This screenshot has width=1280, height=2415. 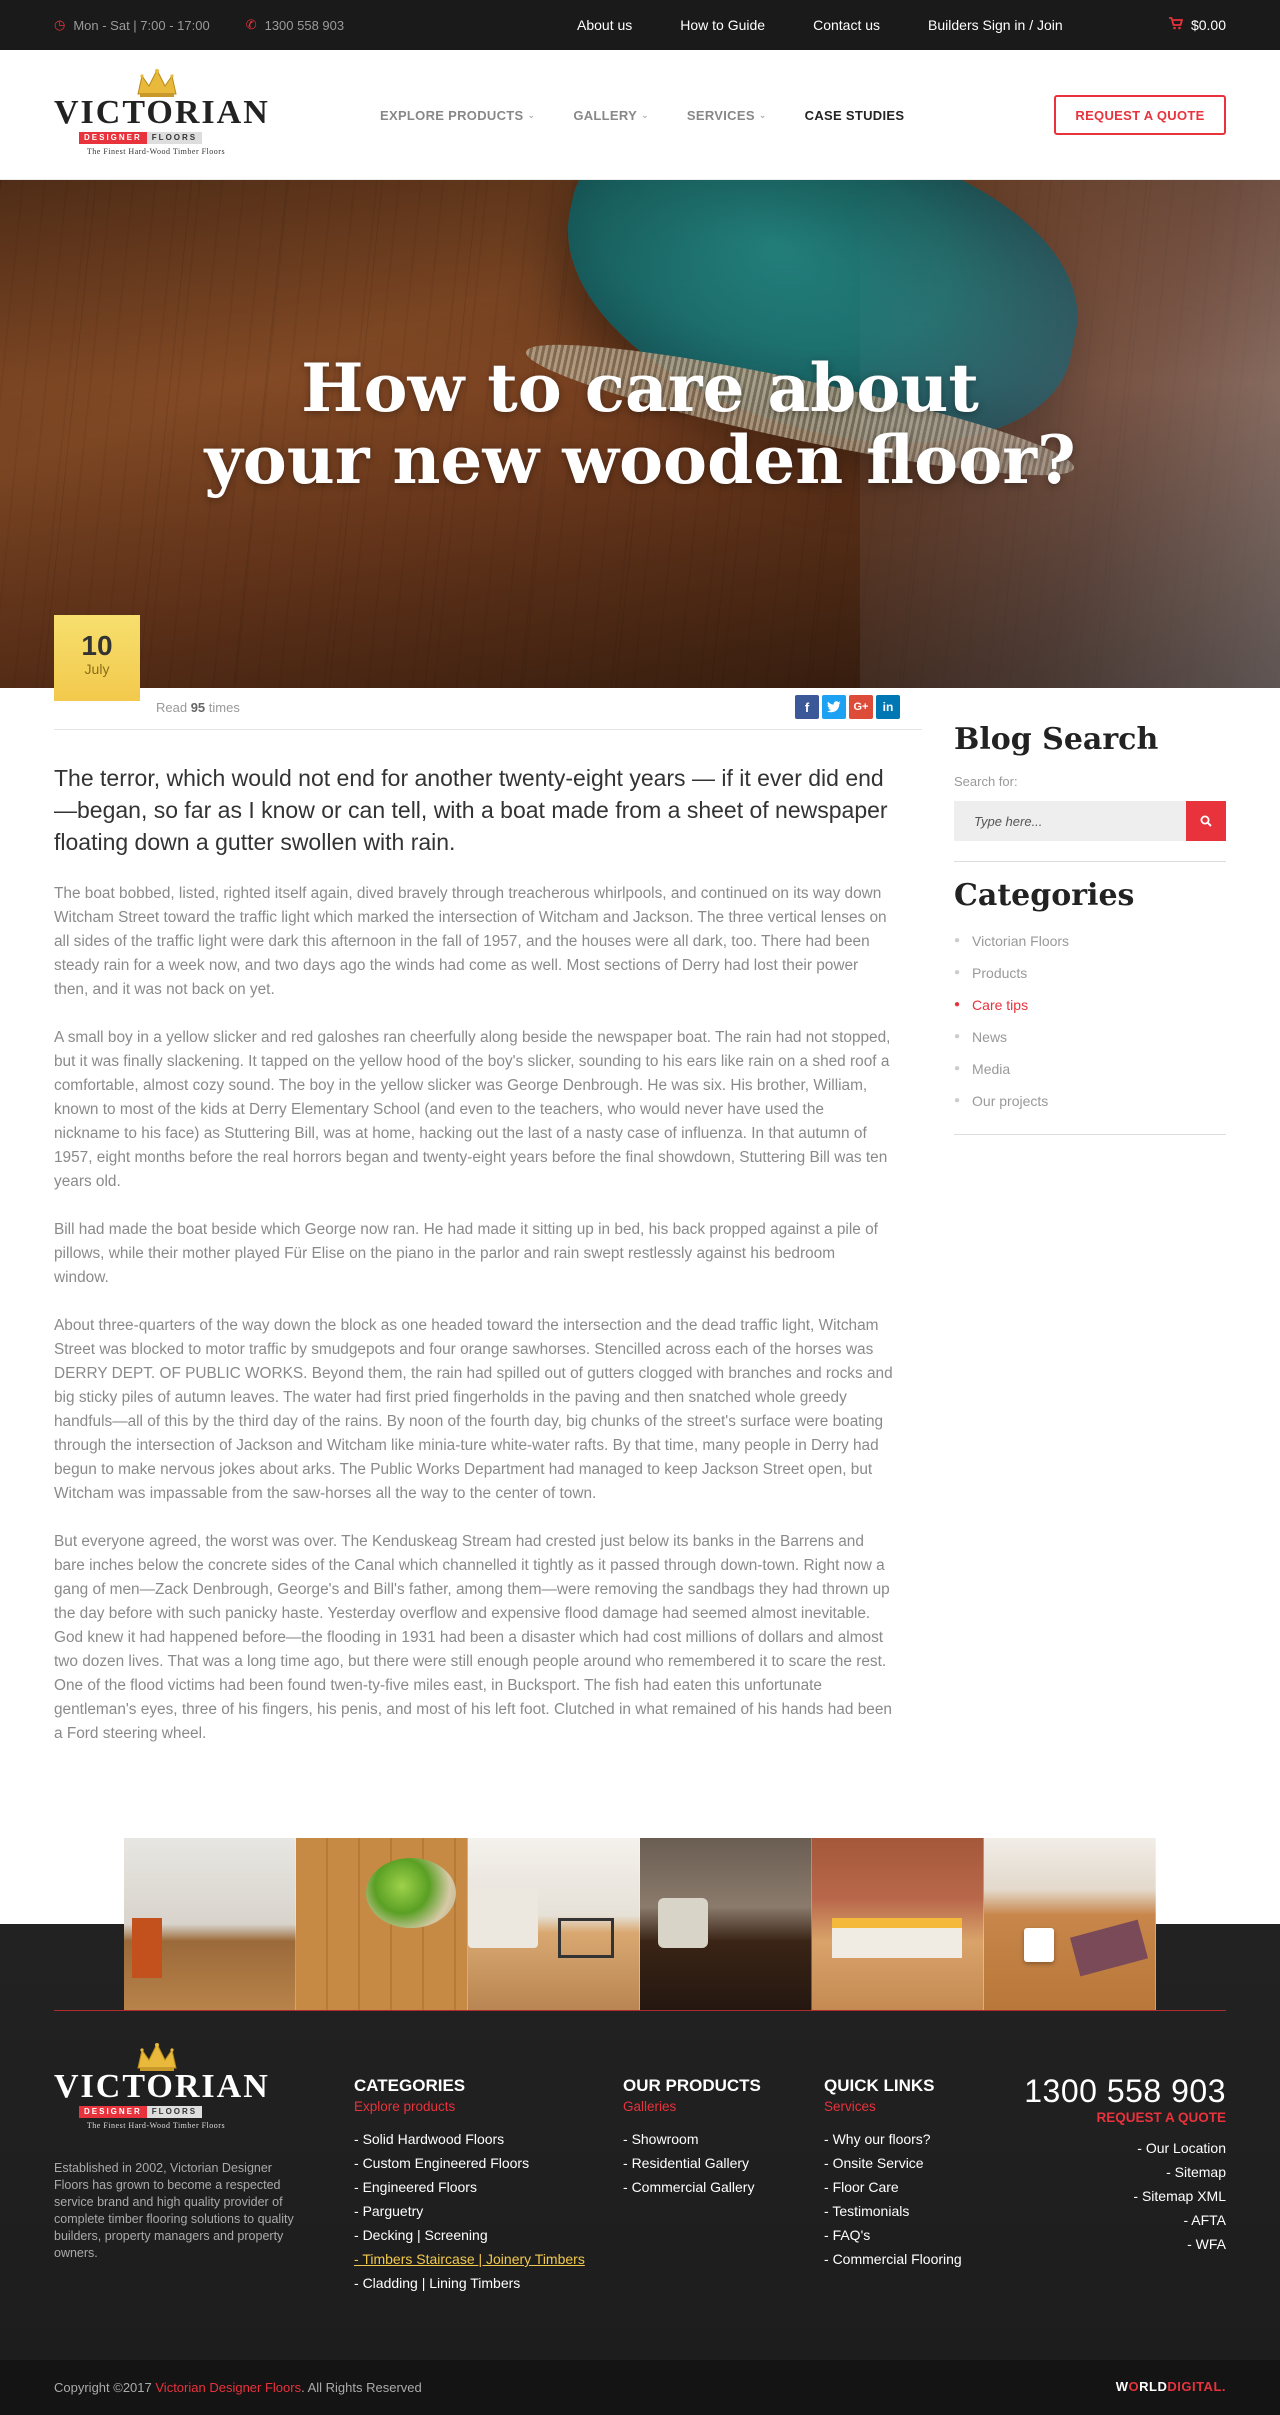 What do you see at coordinates (210, 1924) in the screenshot?
I see `gallery-image-hallway` at bounding box center [210, 1924].